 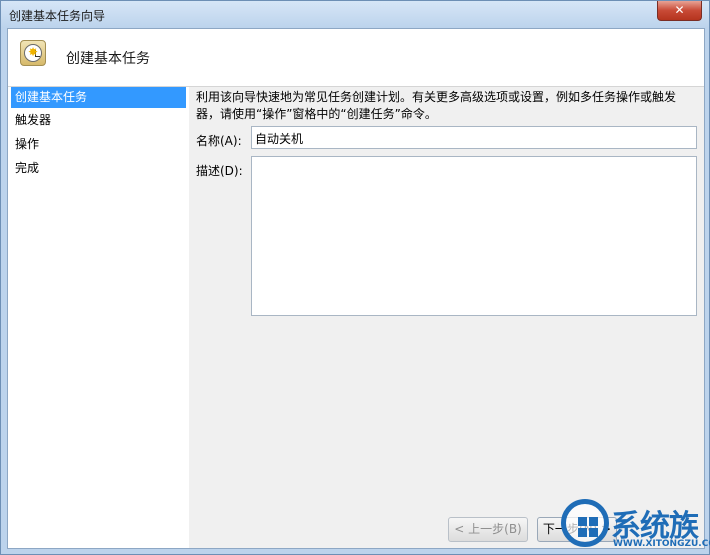 What do you see at coordinates (33, 53) in the screenshot?
I see `clock-icon: ✸` at bounding box center [33, 53].